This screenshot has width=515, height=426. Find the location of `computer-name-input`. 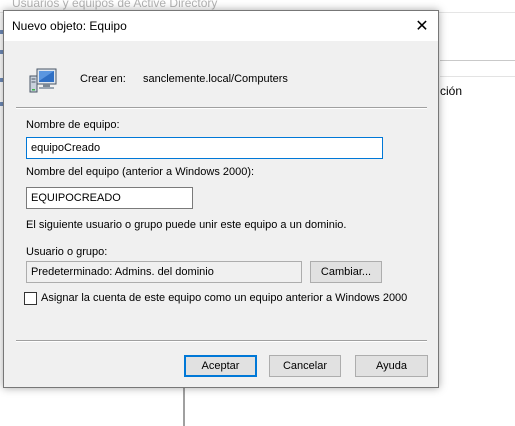

computer-name-input is located at coordinates (204, 148).